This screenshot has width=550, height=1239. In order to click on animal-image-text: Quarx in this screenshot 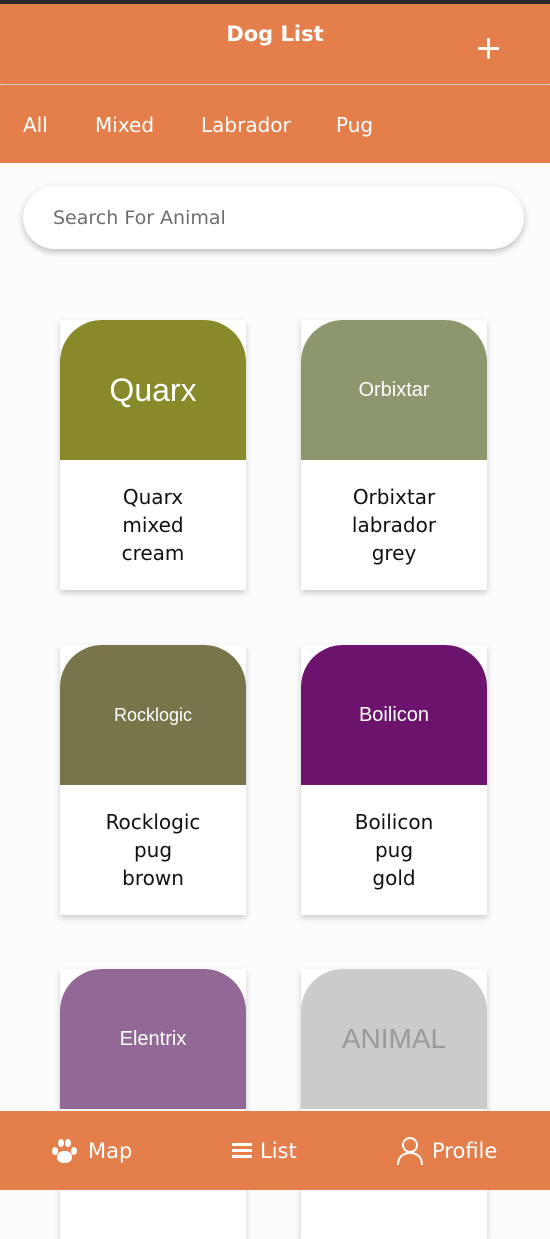, I will do `click(153, 389)`.